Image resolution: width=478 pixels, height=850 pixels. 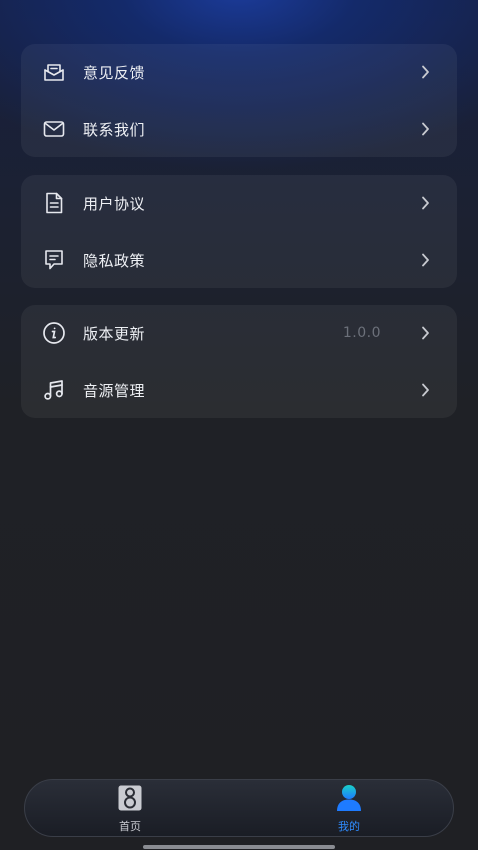 I want to click on bottom-tab-bar: 首页 我的, so click(x=239, y=808).